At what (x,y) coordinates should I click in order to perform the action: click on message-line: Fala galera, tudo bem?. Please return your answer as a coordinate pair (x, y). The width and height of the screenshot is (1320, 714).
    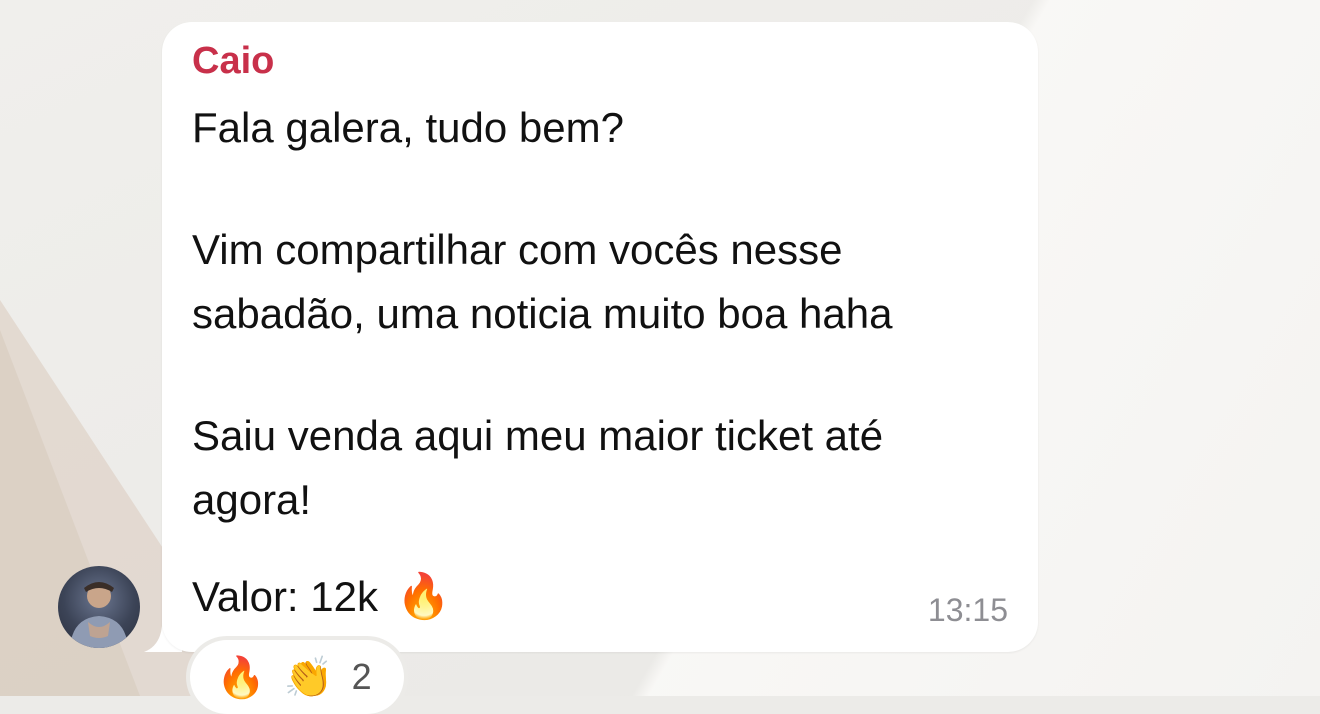
    Looking at the image, I should click on (408, 127).